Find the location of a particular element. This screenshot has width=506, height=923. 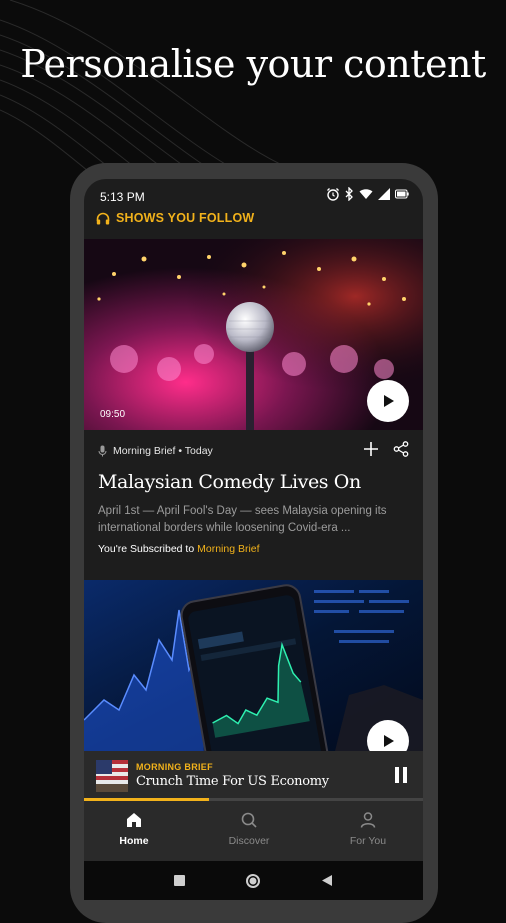

episode-meta: Morning Brief • Today is located at coordinates (155, 451).